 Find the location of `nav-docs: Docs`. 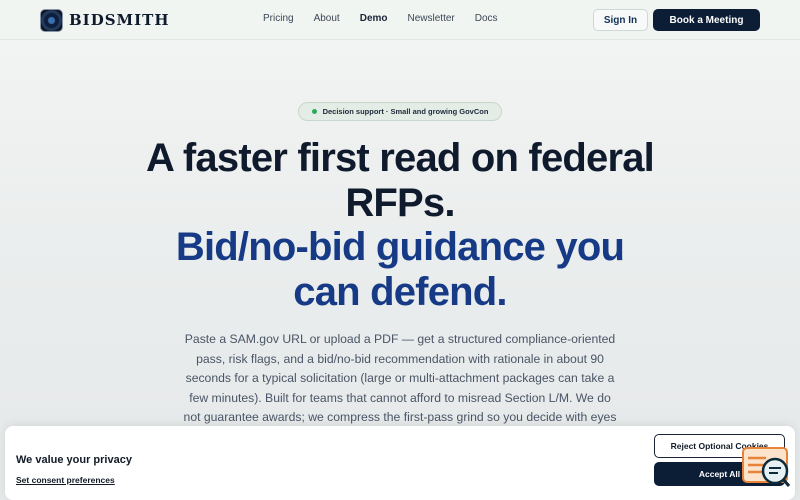

nav-docs: Docs is located at coordinates (486, 18).